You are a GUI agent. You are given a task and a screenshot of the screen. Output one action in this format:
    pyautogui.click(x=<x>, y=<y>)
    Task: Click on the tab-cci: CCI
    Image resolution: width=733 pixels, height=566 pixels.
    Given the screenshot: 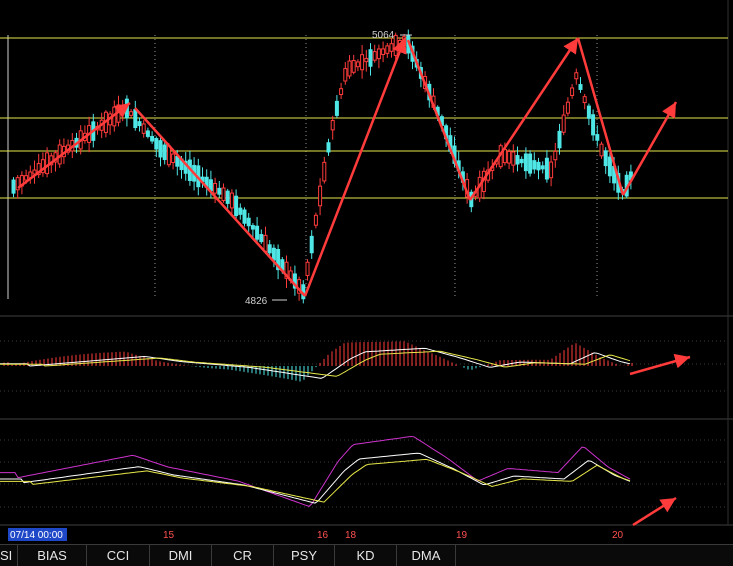 What is the action you would take?
    pyautogui.click(x=118, y=555)
    